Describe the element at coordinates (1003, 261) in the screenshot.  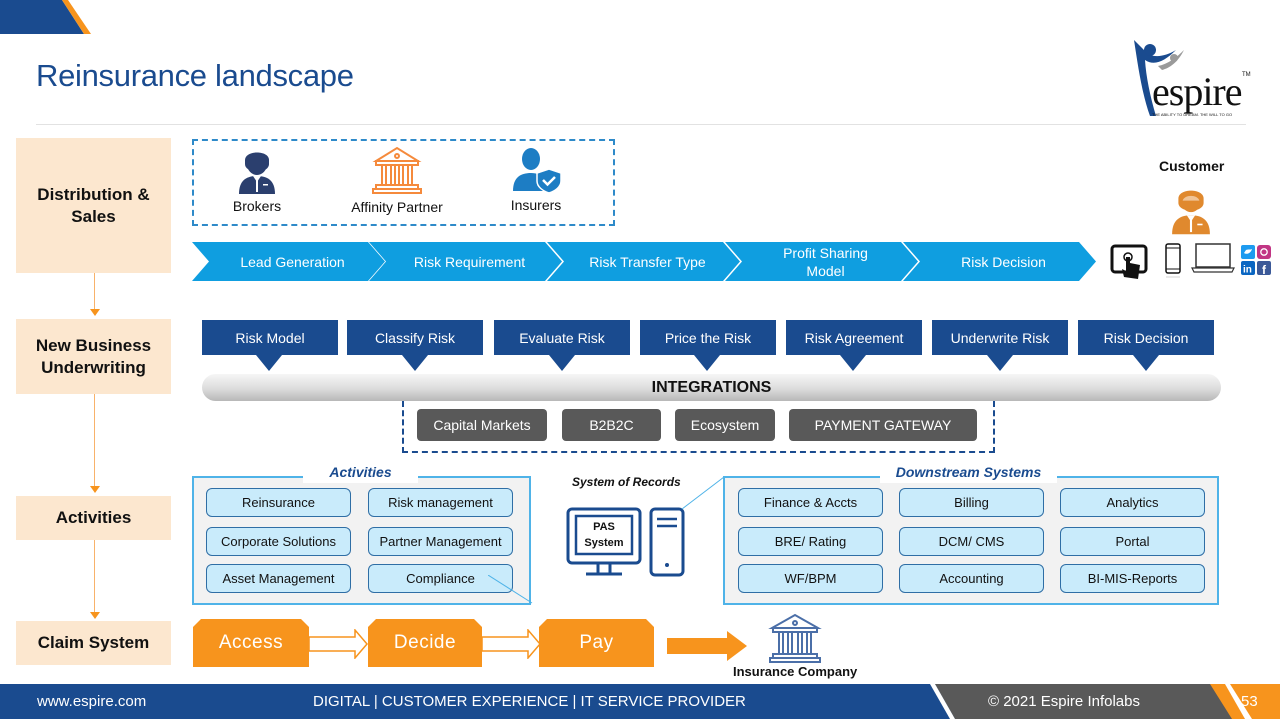
I see `chevron-label: Risk Decision` at that location.